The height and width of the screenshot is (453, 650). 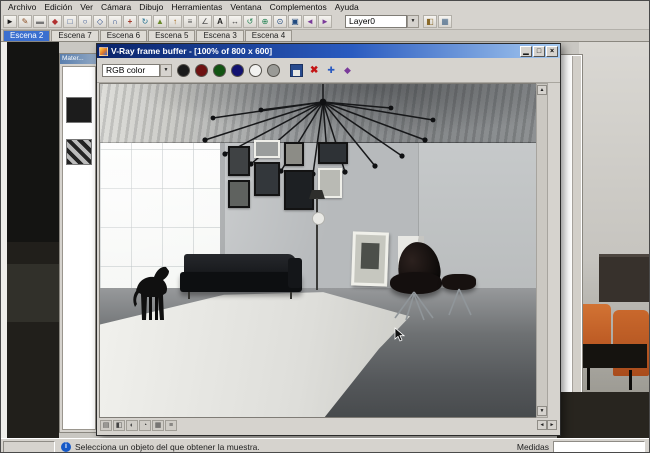 I want to click on orange-chair-base, so click(x=614, y=356).